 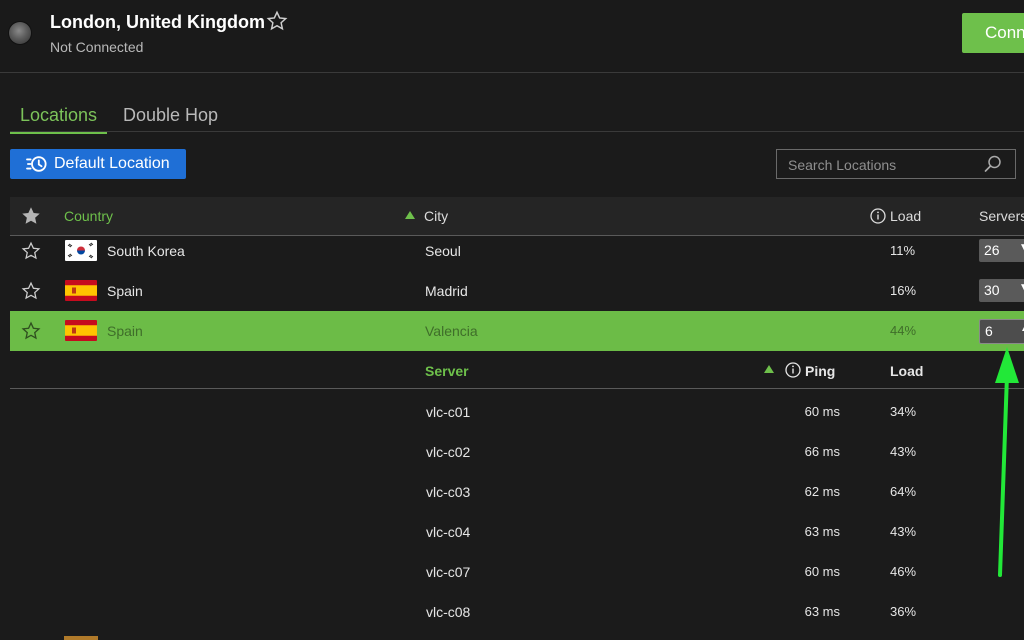 What do you see at coordinates (1001, 290) in the screenshot?
I see `servers-toggle: 30 ▼` at bounding box center [1001, 290].